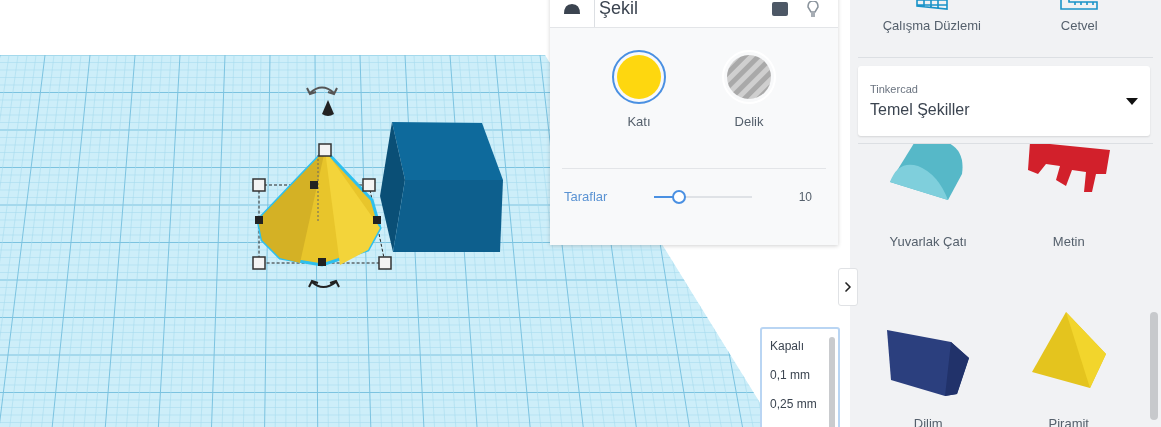 The image size is (1161, 427). I want to click on slider-label: Taraflar, so click(586, 196).